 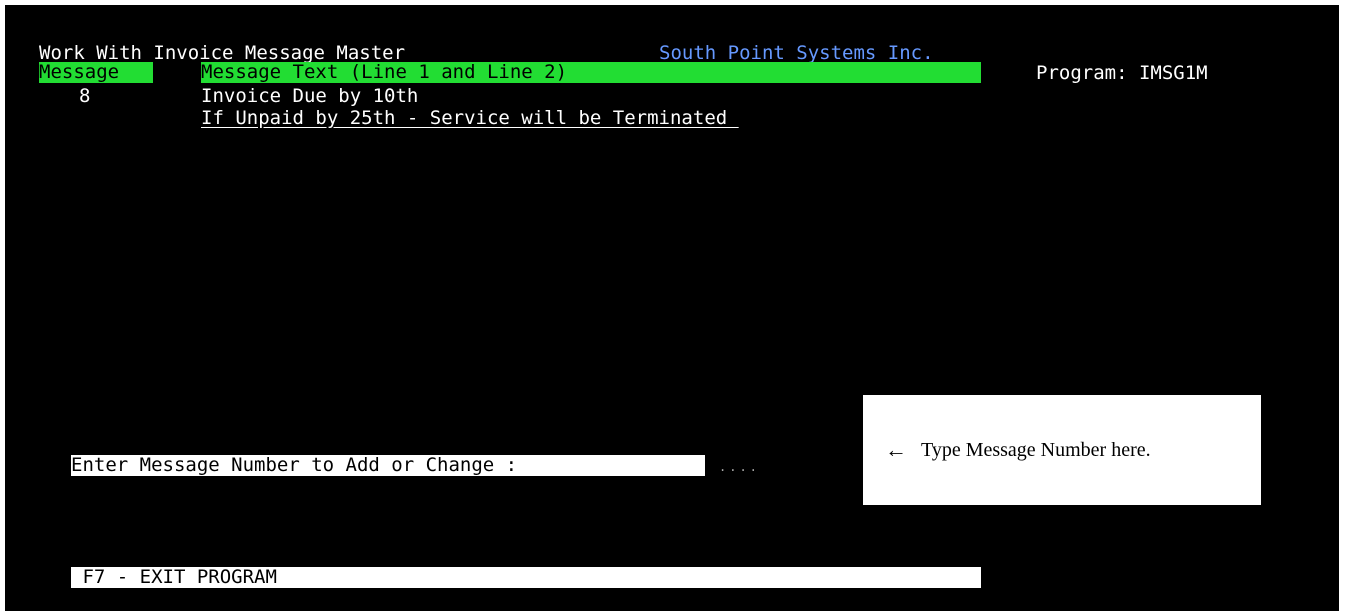 I want to click on prompt-label: Enter Message Number to Add or Change :, so click(x=388, y=465).